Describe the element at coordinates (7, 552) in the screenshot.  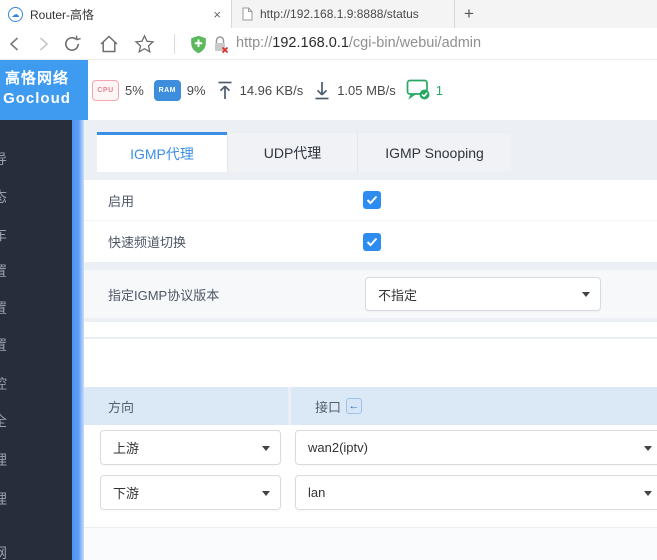
I see `sidebar-item: 网` at that location.